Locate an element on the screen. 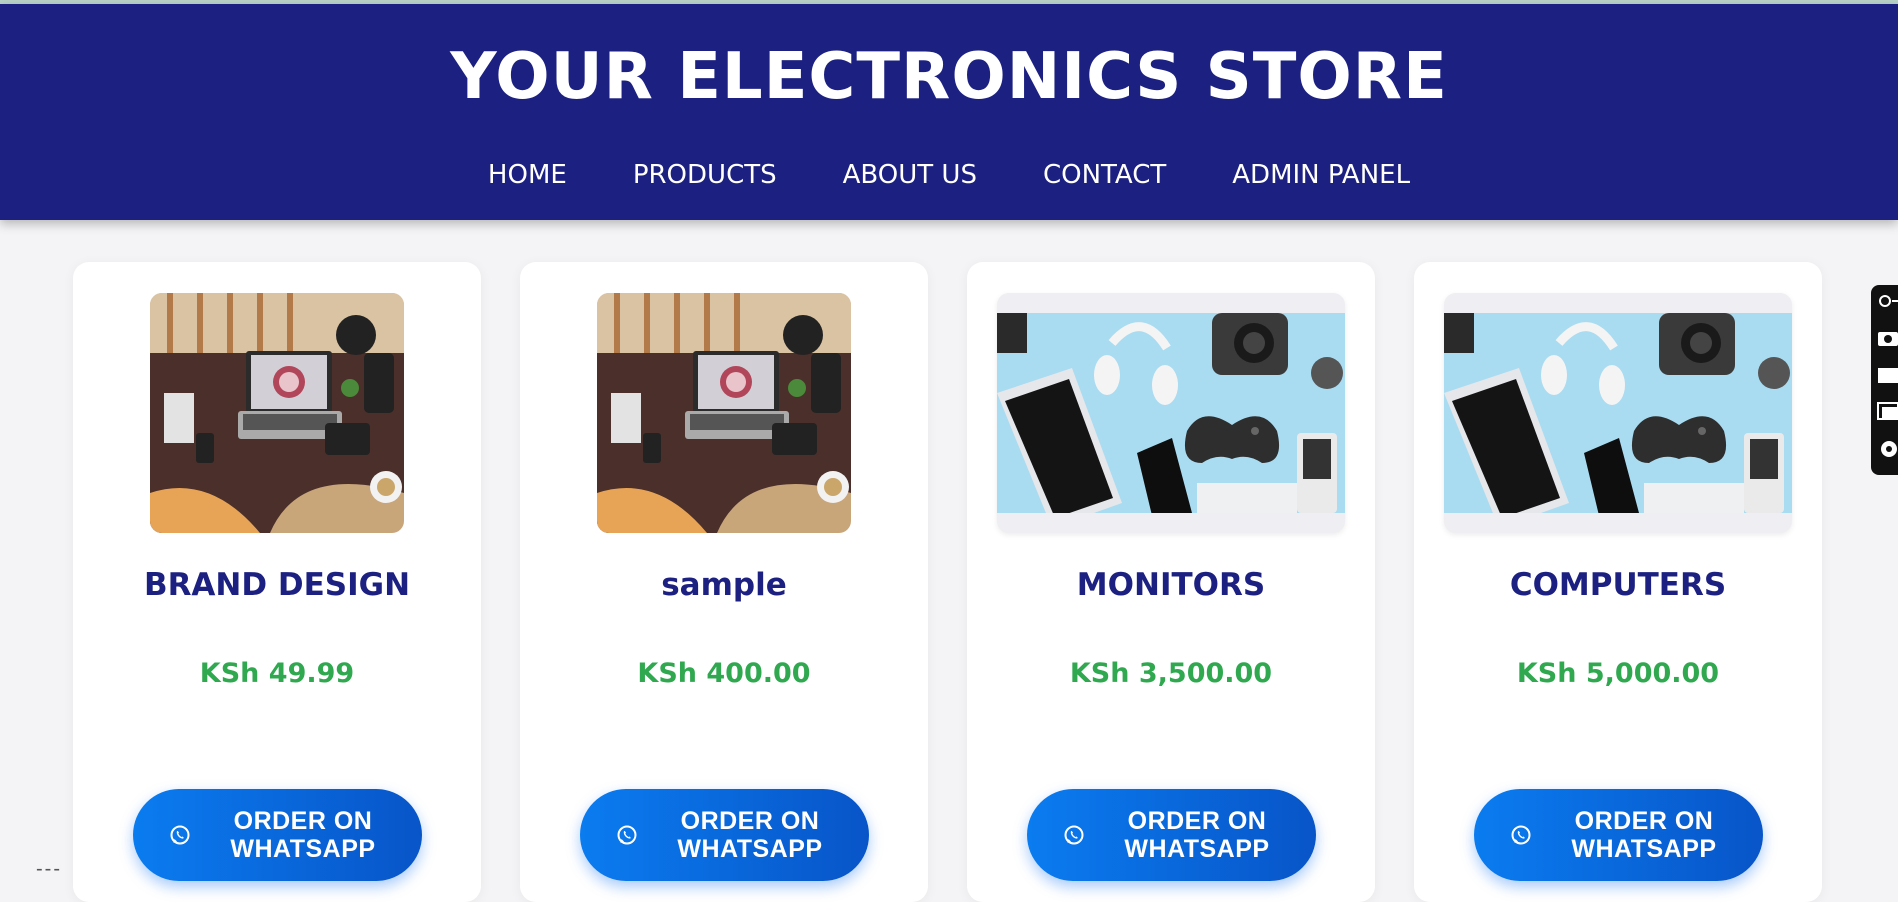  footer-dashes: --- is located at coordinates (49, 869).